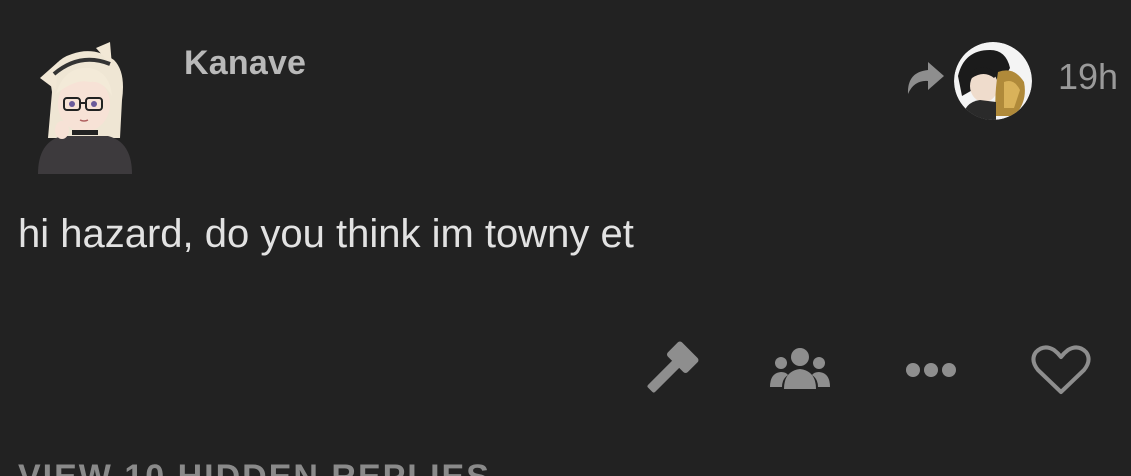 The image size is (1131, 476). Describe the element at coordinates (1061, 370) in the screenshot. I see `heart-icon` at that location.